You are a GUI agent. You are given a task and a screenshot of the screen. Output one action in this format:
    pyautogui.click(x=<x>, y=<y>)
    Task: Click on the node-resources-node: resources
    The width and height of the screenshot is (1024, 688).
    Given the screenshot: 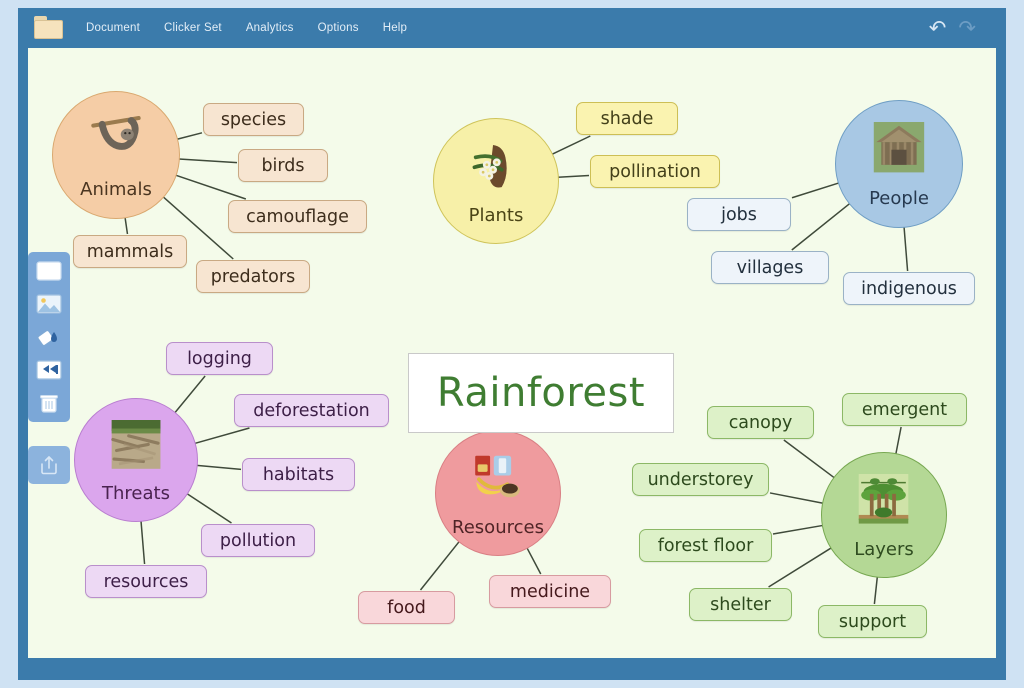 What is the action you would take?
    pyautogui.click(x=146, y=581)
    